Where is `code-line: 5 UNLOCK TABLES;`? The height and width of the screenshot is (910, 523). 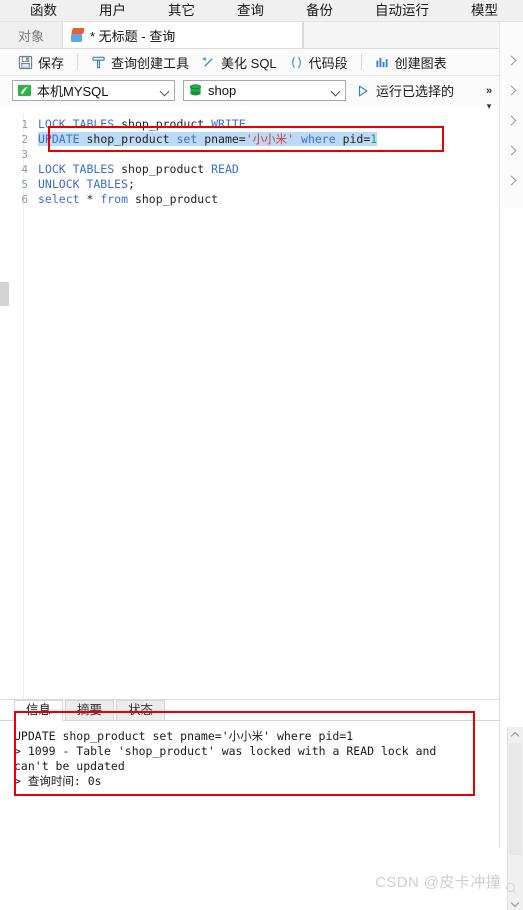 code-line: 5 UNLOCK TABLES; is located at coordinates (188, 184).